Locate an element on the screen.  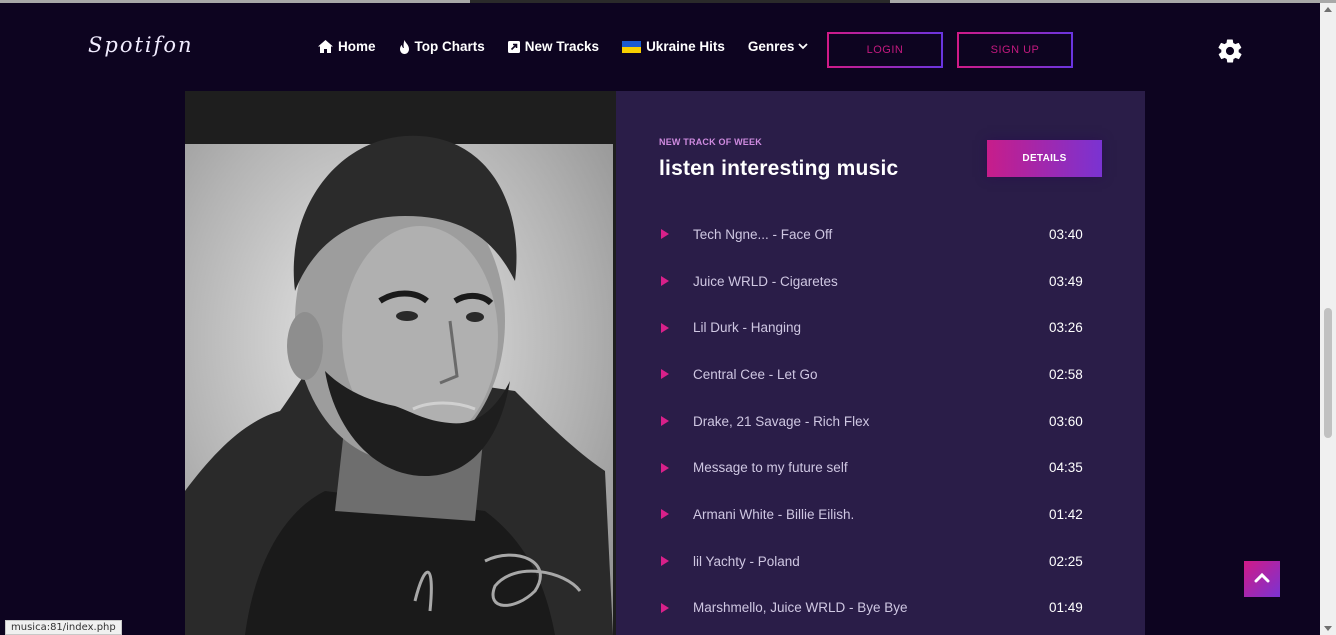
page-scrollbar is located at coordinates (1328, 319).